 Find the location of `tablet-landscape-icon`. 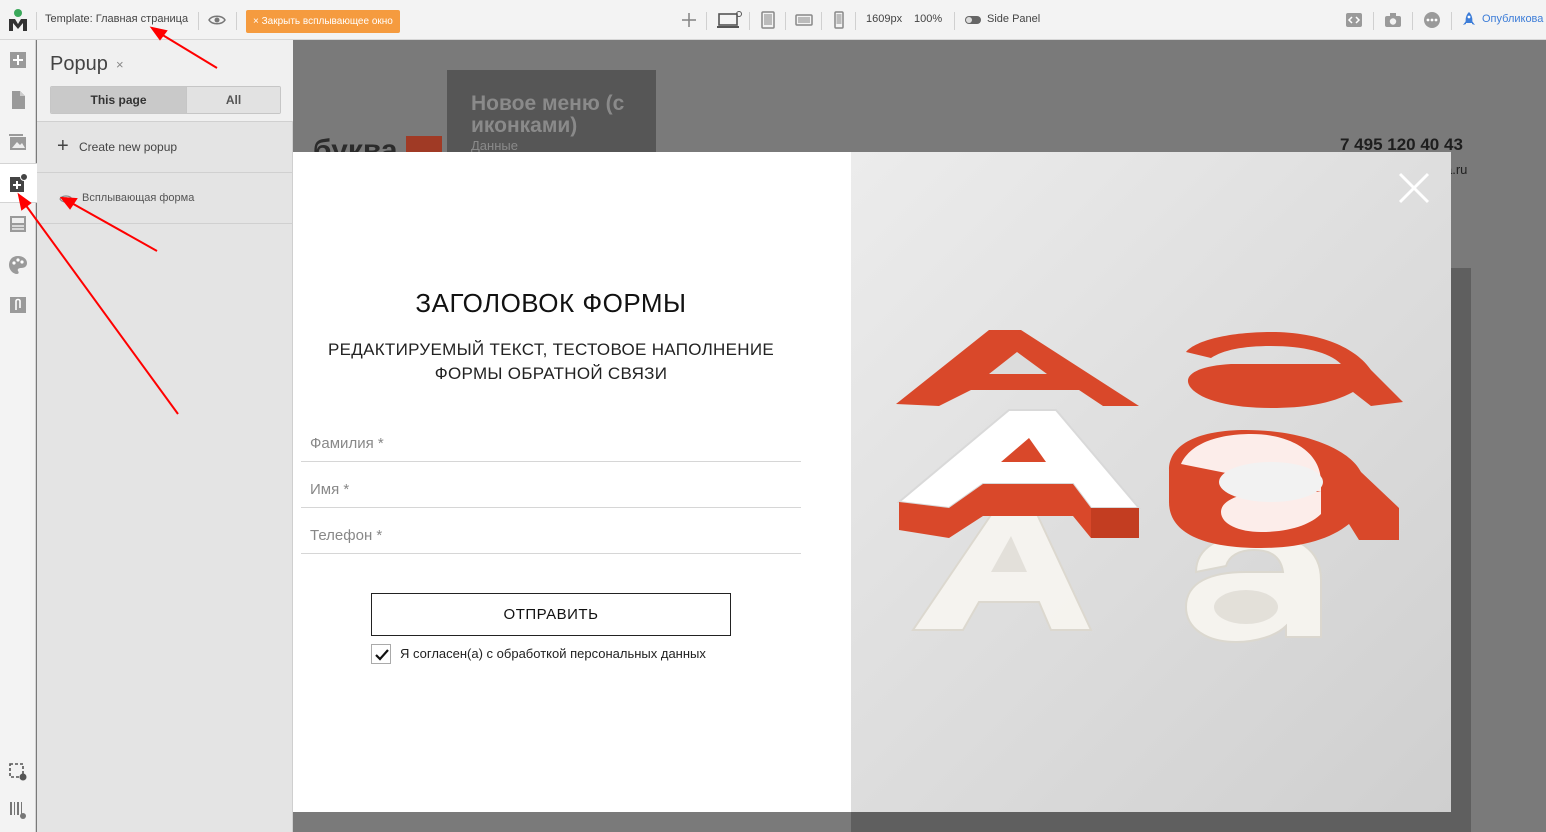

tablet-landscape-icon is located at coordinates (804, 20).